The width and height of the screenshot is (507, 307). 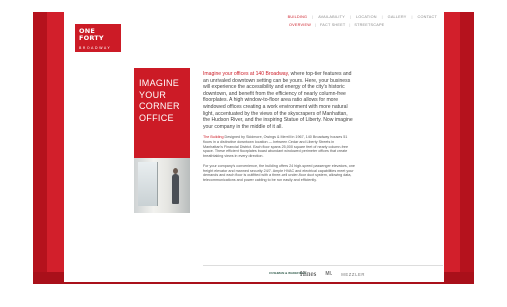 I want to click on frame-shadow-left, so click(x=40, y=148).